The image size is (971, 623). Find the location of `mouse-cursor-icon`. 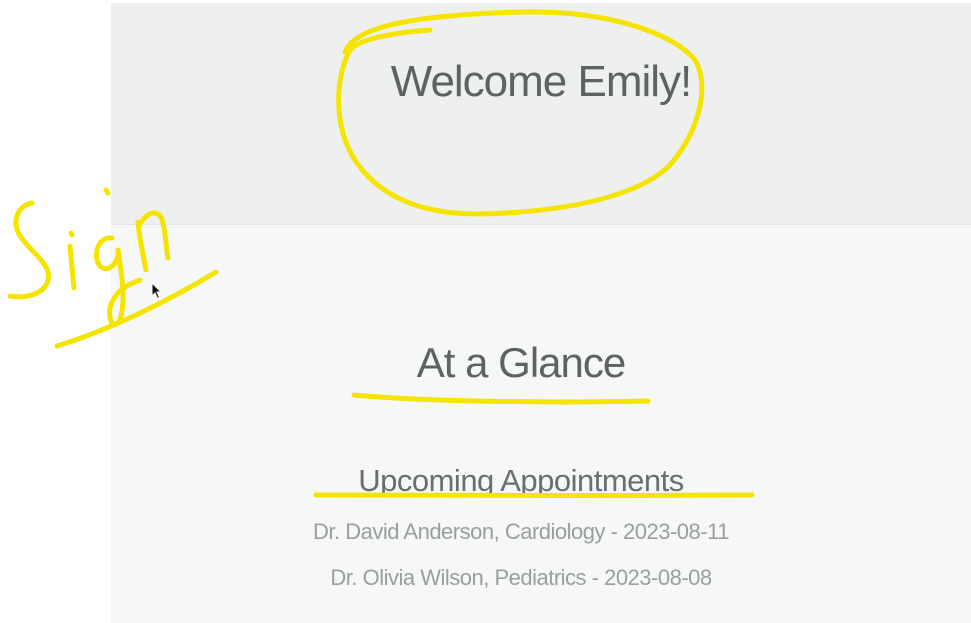

mouse-cursor-icon is located at coordinates (157, 291).